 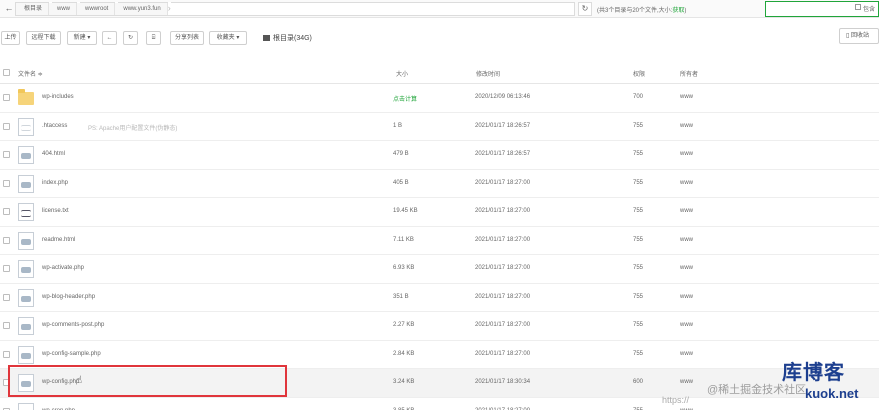 I want to click on dir-summary: (共3个目录与20个文件,大小:获取), so click(x=641, y=9).